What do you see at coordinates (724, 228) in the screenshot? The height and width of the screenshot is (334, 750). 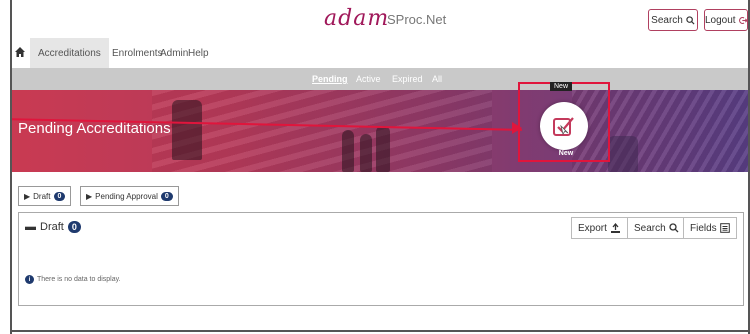 I see `list-icon` at bounding box center [724, 228].